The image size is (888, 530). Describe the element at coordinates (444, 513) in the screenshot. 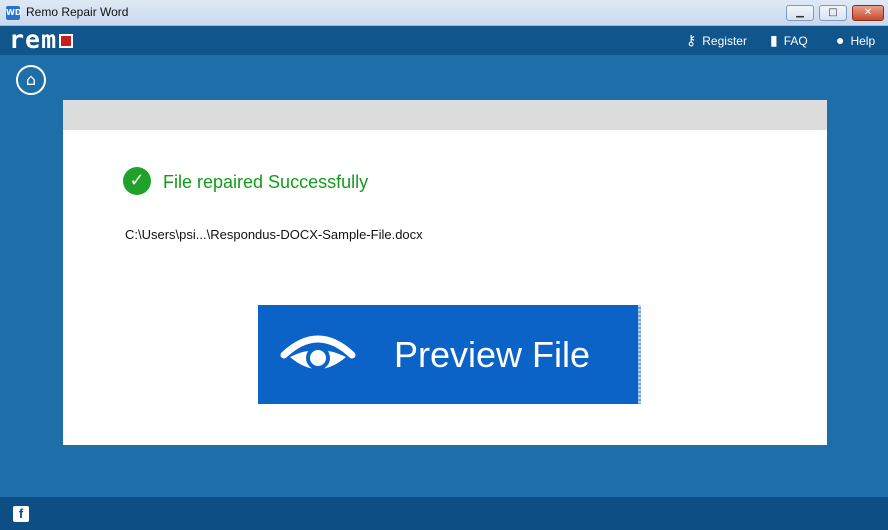

I see `footer-bar: f` at that location.